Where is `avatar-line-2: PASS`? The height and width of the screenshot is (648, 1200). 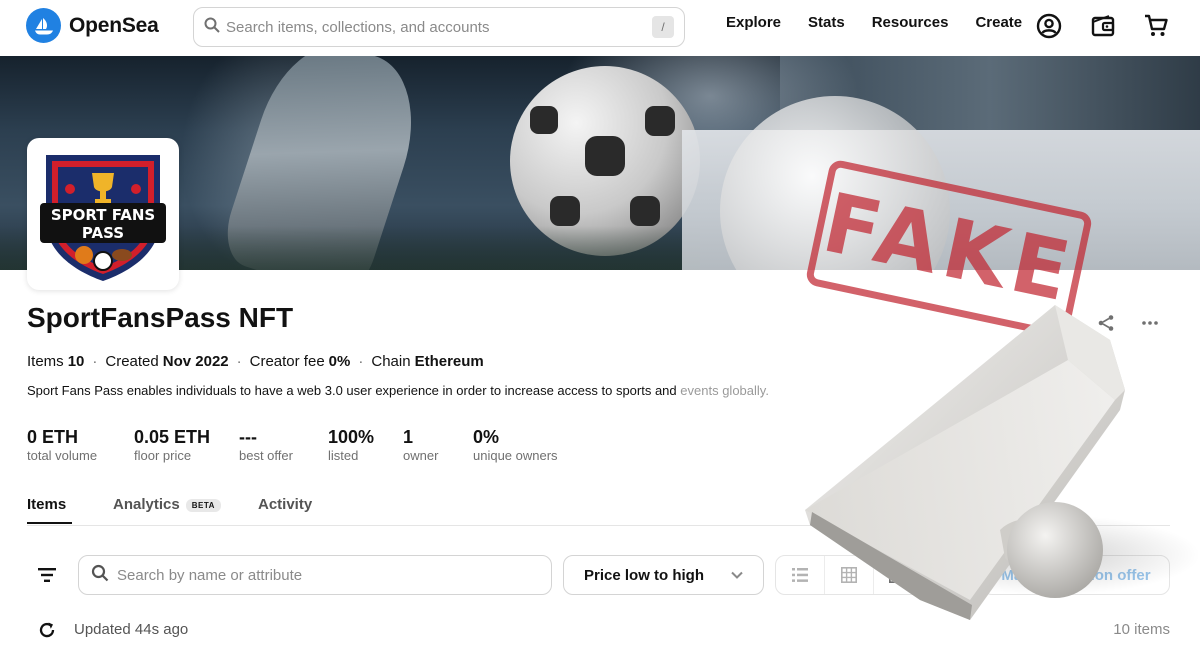
avatar-line-2: PASS is located at coordinates (103, 233).